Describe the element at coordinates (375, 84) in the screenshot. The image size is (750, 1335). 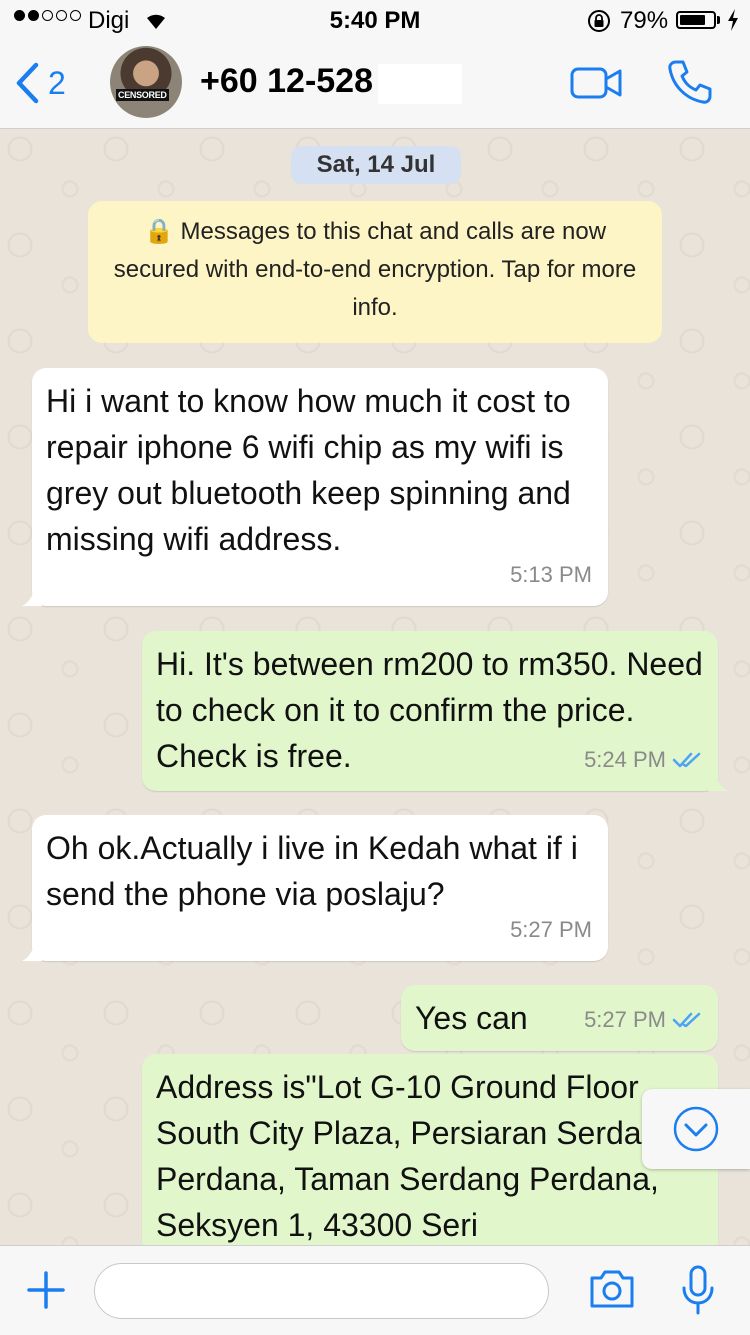
I see `chat-header: 2 CENSORED +60 12-528` at that location.